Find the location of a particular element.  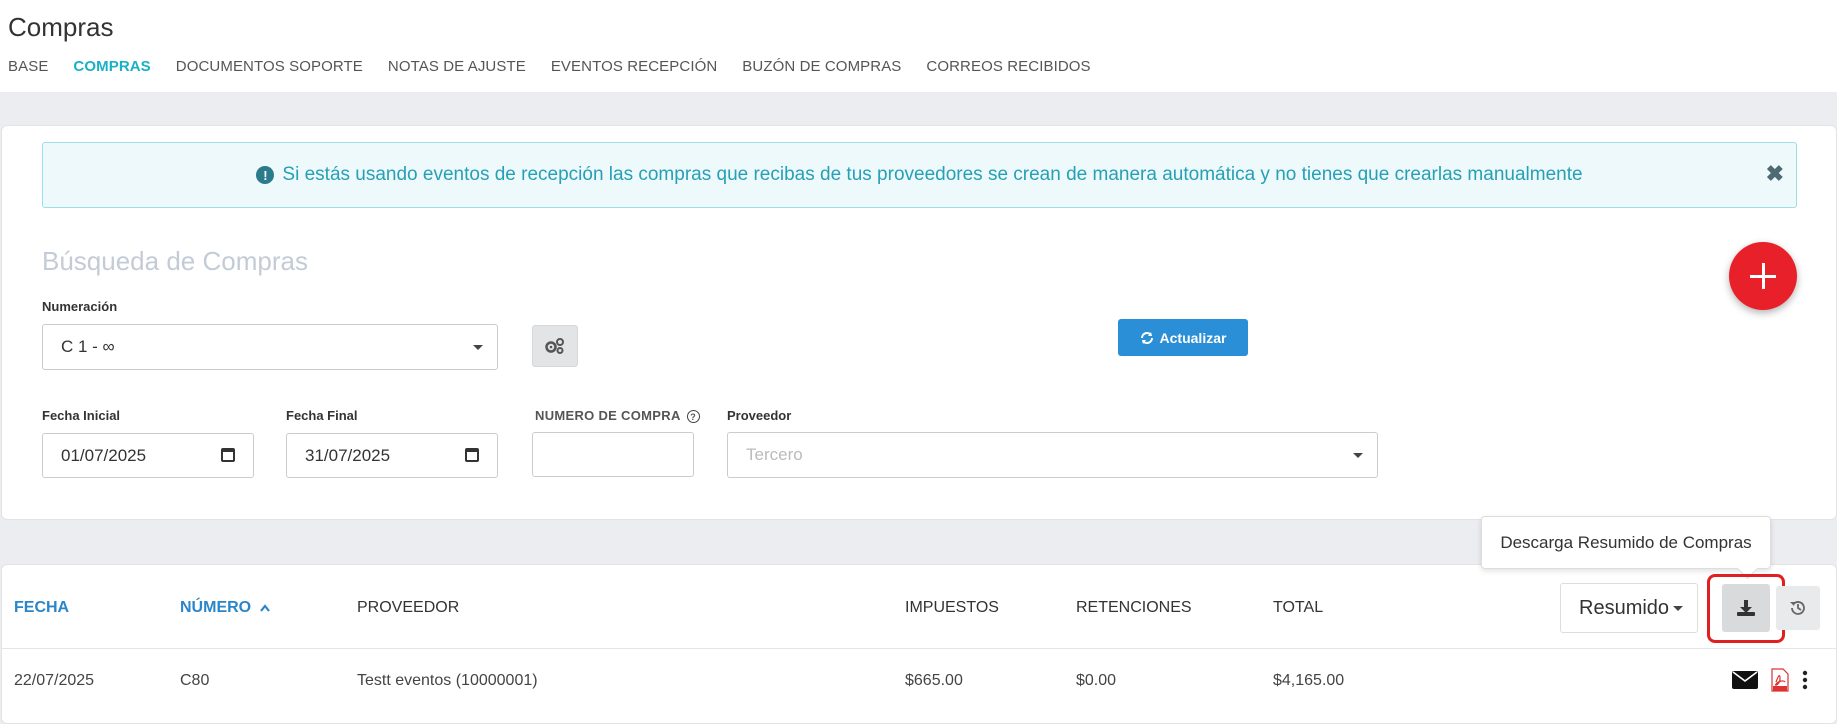

row-actions is located at coordinates (1770, 680).